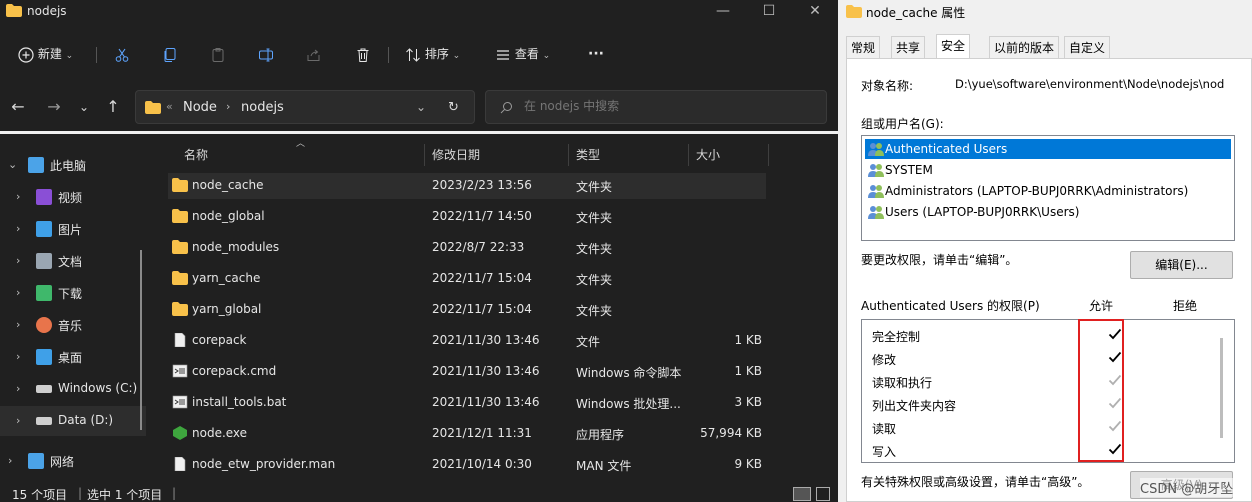 This screenshot has height=502, width=1252. What do you see at coordinates (815, 12) in the screenshot?
I see `close-button: ✕` at bounding box center [815, 12].